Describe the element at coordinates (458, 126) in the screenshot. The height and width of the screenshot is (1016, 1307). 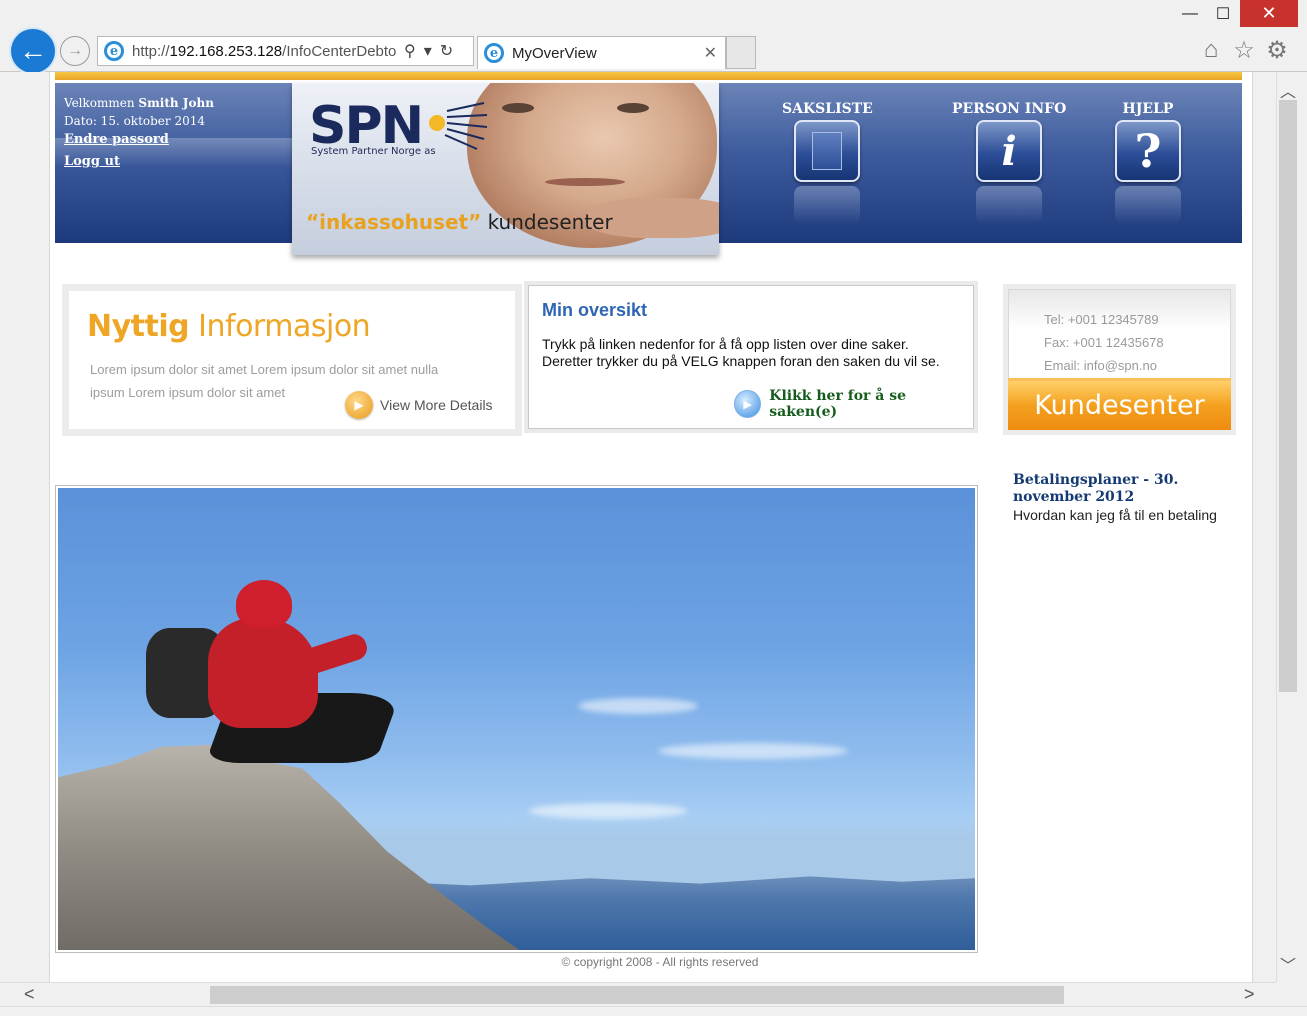
I see `logo-rays-icon` at that location.